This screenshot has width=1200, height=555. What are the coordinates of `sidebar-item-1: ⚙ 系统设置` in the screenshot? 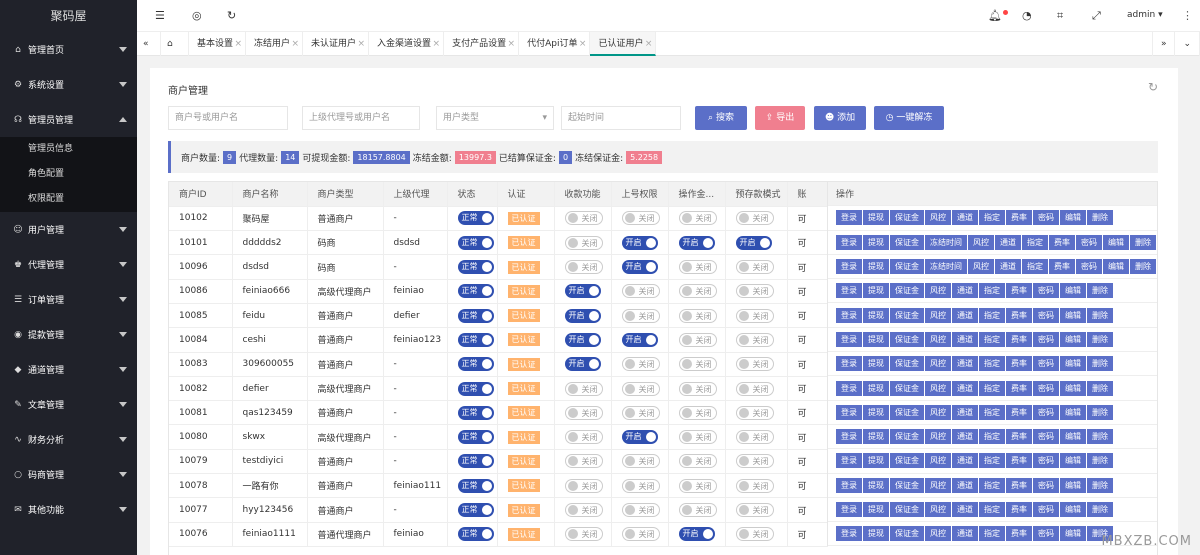 It's located at (68, 84).